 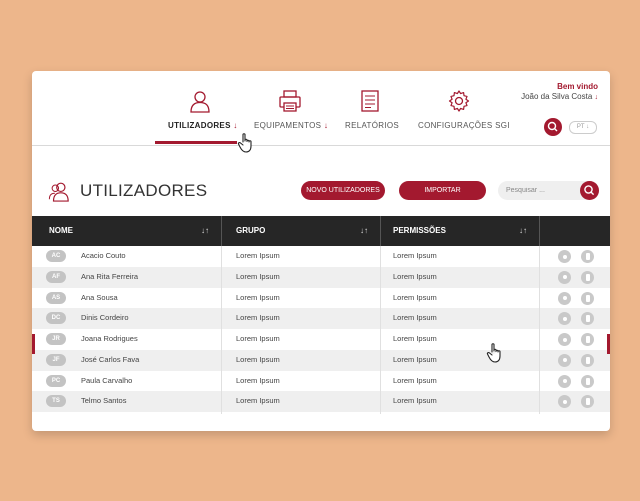 I want to click on table-row: JR Joana Rodrigues Lorem Ipsum Lorem Ipsum, so click(x=321, y=339).